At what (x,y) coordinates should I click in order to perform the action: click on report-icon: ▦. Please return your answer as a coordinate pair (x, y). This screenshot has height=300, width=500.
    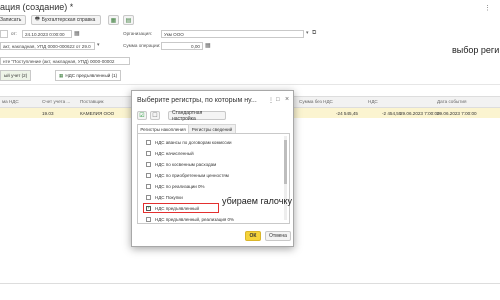
    Looking at the image, I should click on (113, 20).